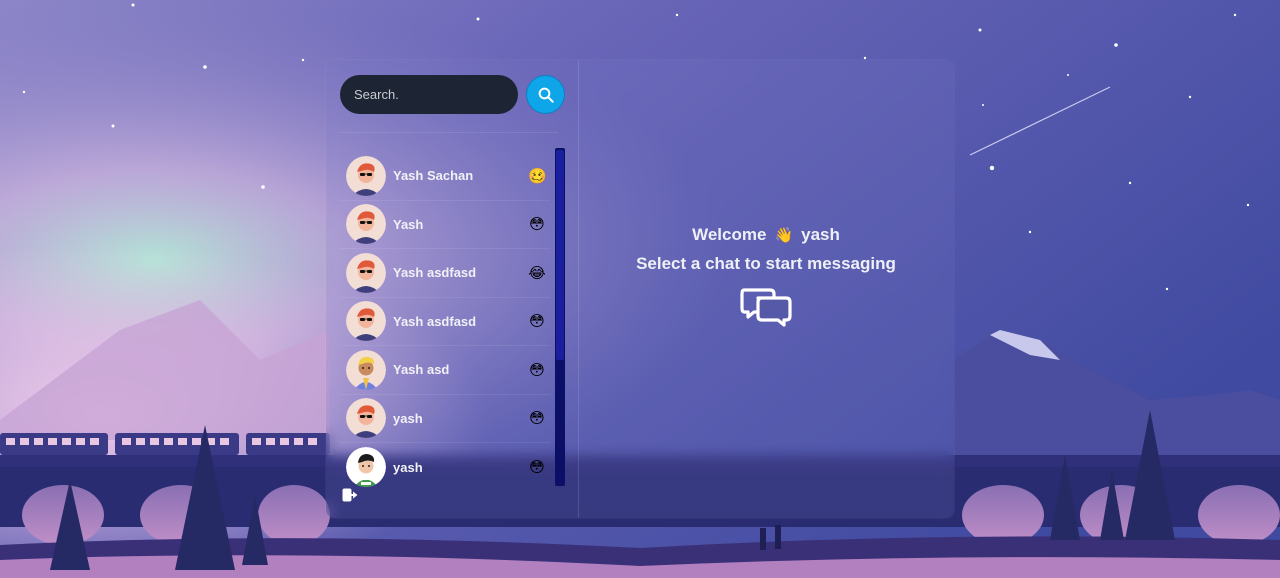  Describe the element at coordinates (729, 234) in the screenshot. I see `welcome-greeting: Welcome` at that location.